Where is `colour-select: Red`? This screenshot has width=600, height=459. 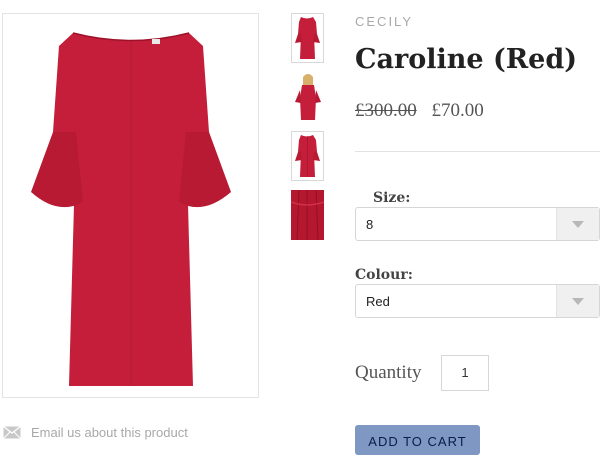 colour-select: Red is located at coordinates (477, 301).